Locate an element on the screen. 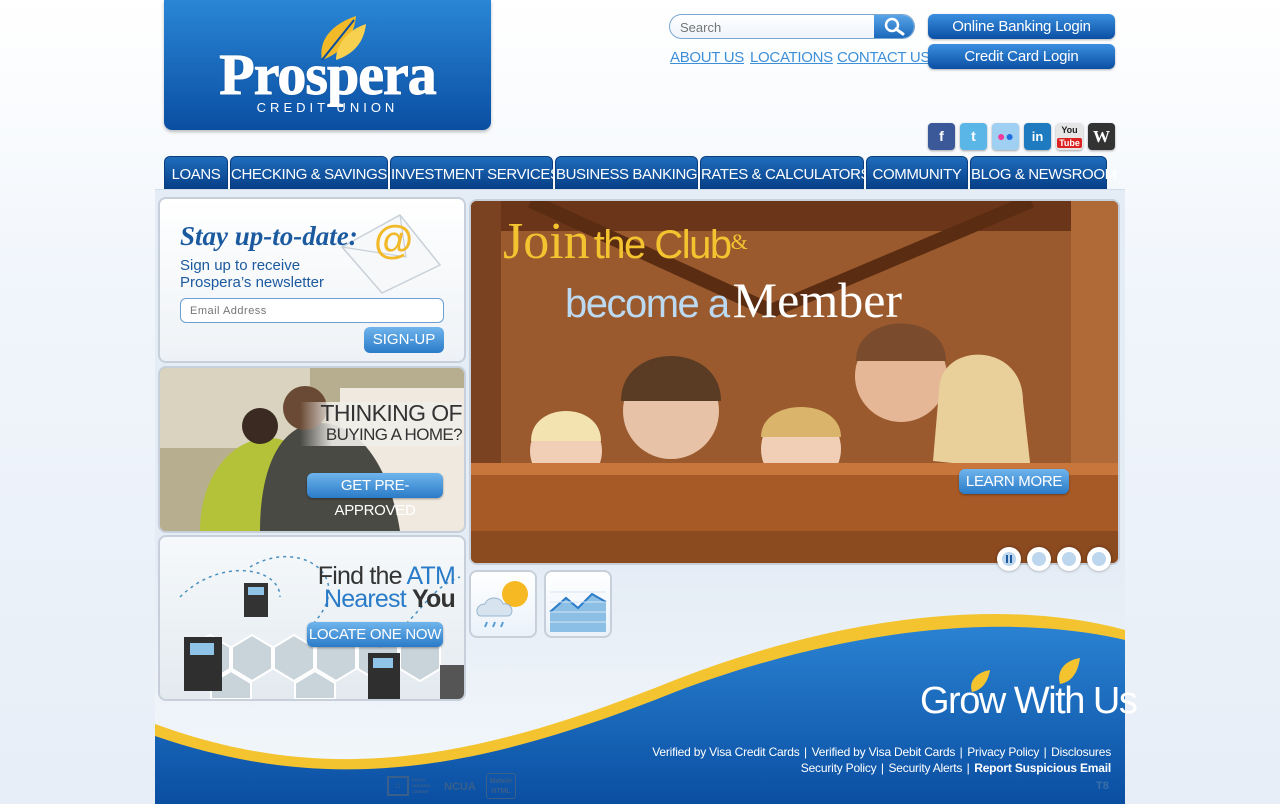 Image resolution: width=1280 pixels, height=804 pixels. about-us-link: ABOUT US is located at coordinates (707, 57).